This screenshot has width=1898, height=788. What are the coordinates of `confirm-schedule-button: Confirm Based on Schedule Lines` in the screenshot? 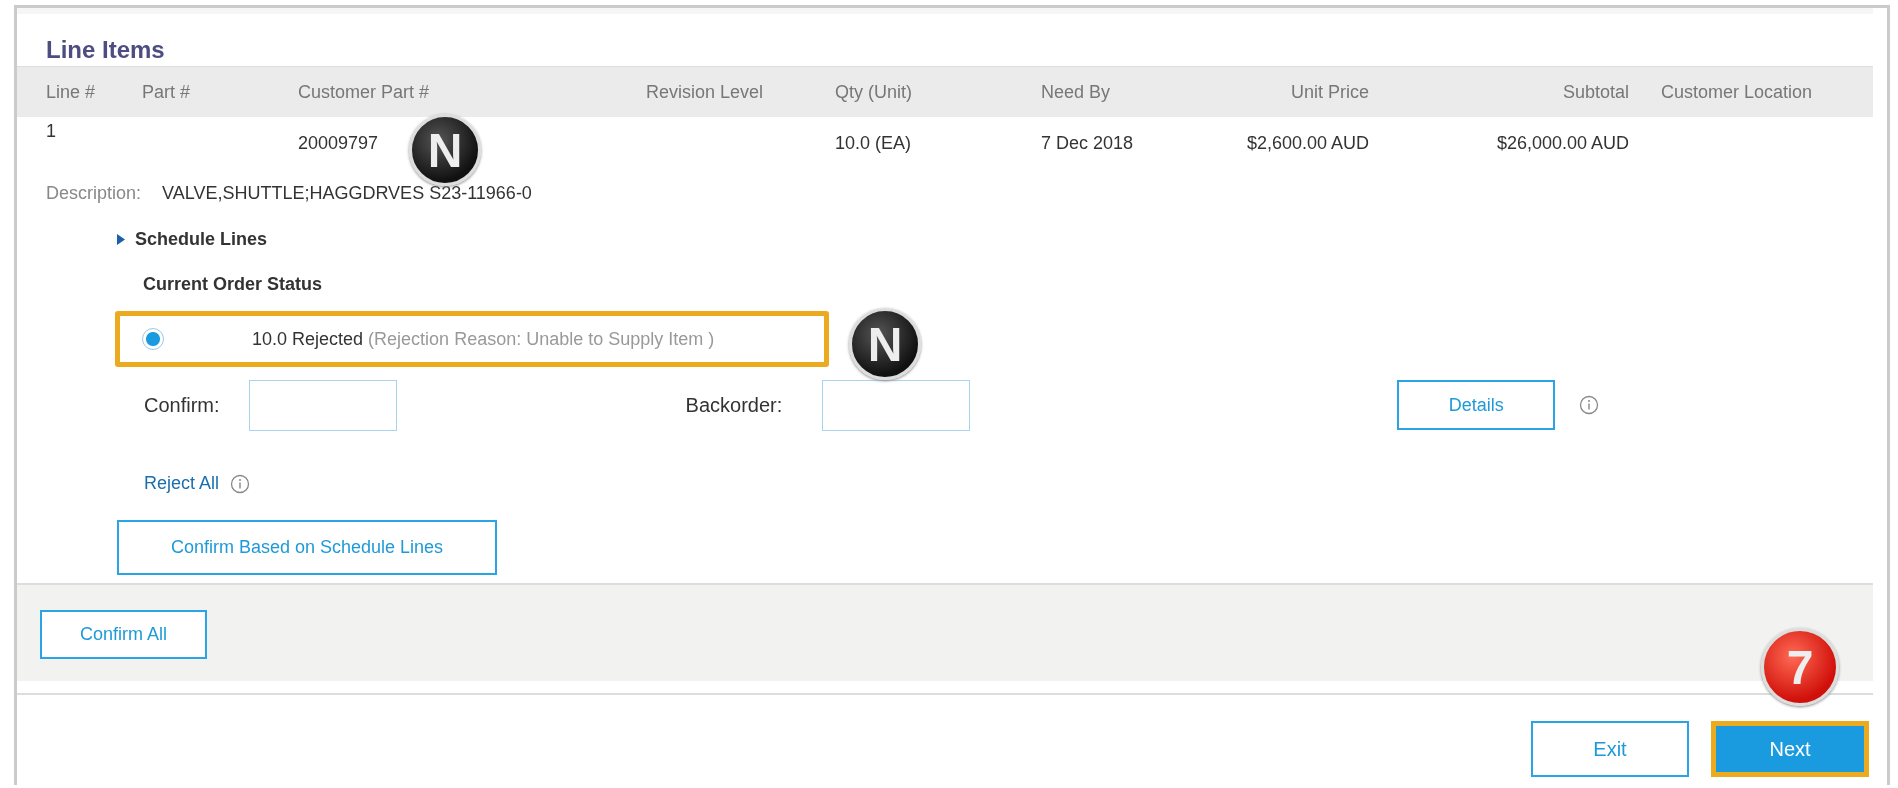 It's located at (307, 547).